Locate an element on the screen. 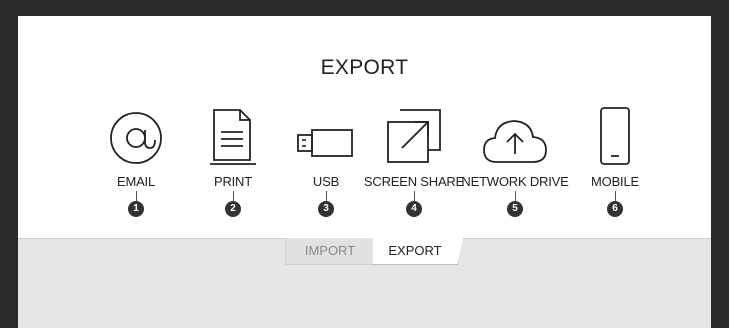  tab-bar: IMPORT EXPORT is located at coordinates (380, 252).